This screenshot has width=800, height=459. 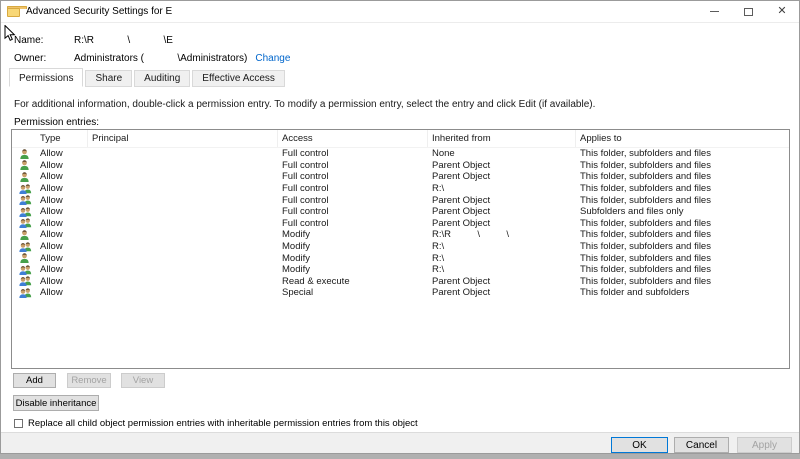 I want to click on column-header-type: Type, so click(x=50, y=138).